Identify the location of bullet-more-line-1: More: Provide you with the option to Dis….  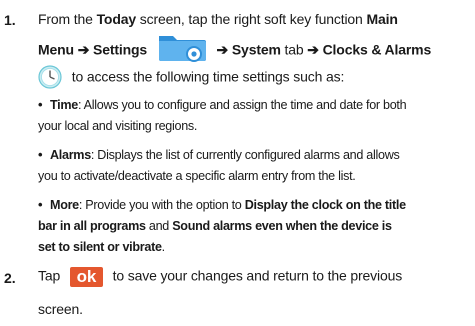
(228, 205).